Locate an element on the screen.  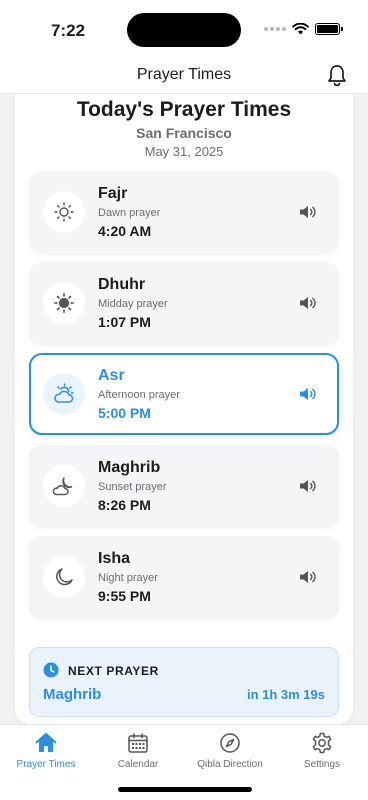
prayer-name: Dhuhr is located at coordinates (122, 284).